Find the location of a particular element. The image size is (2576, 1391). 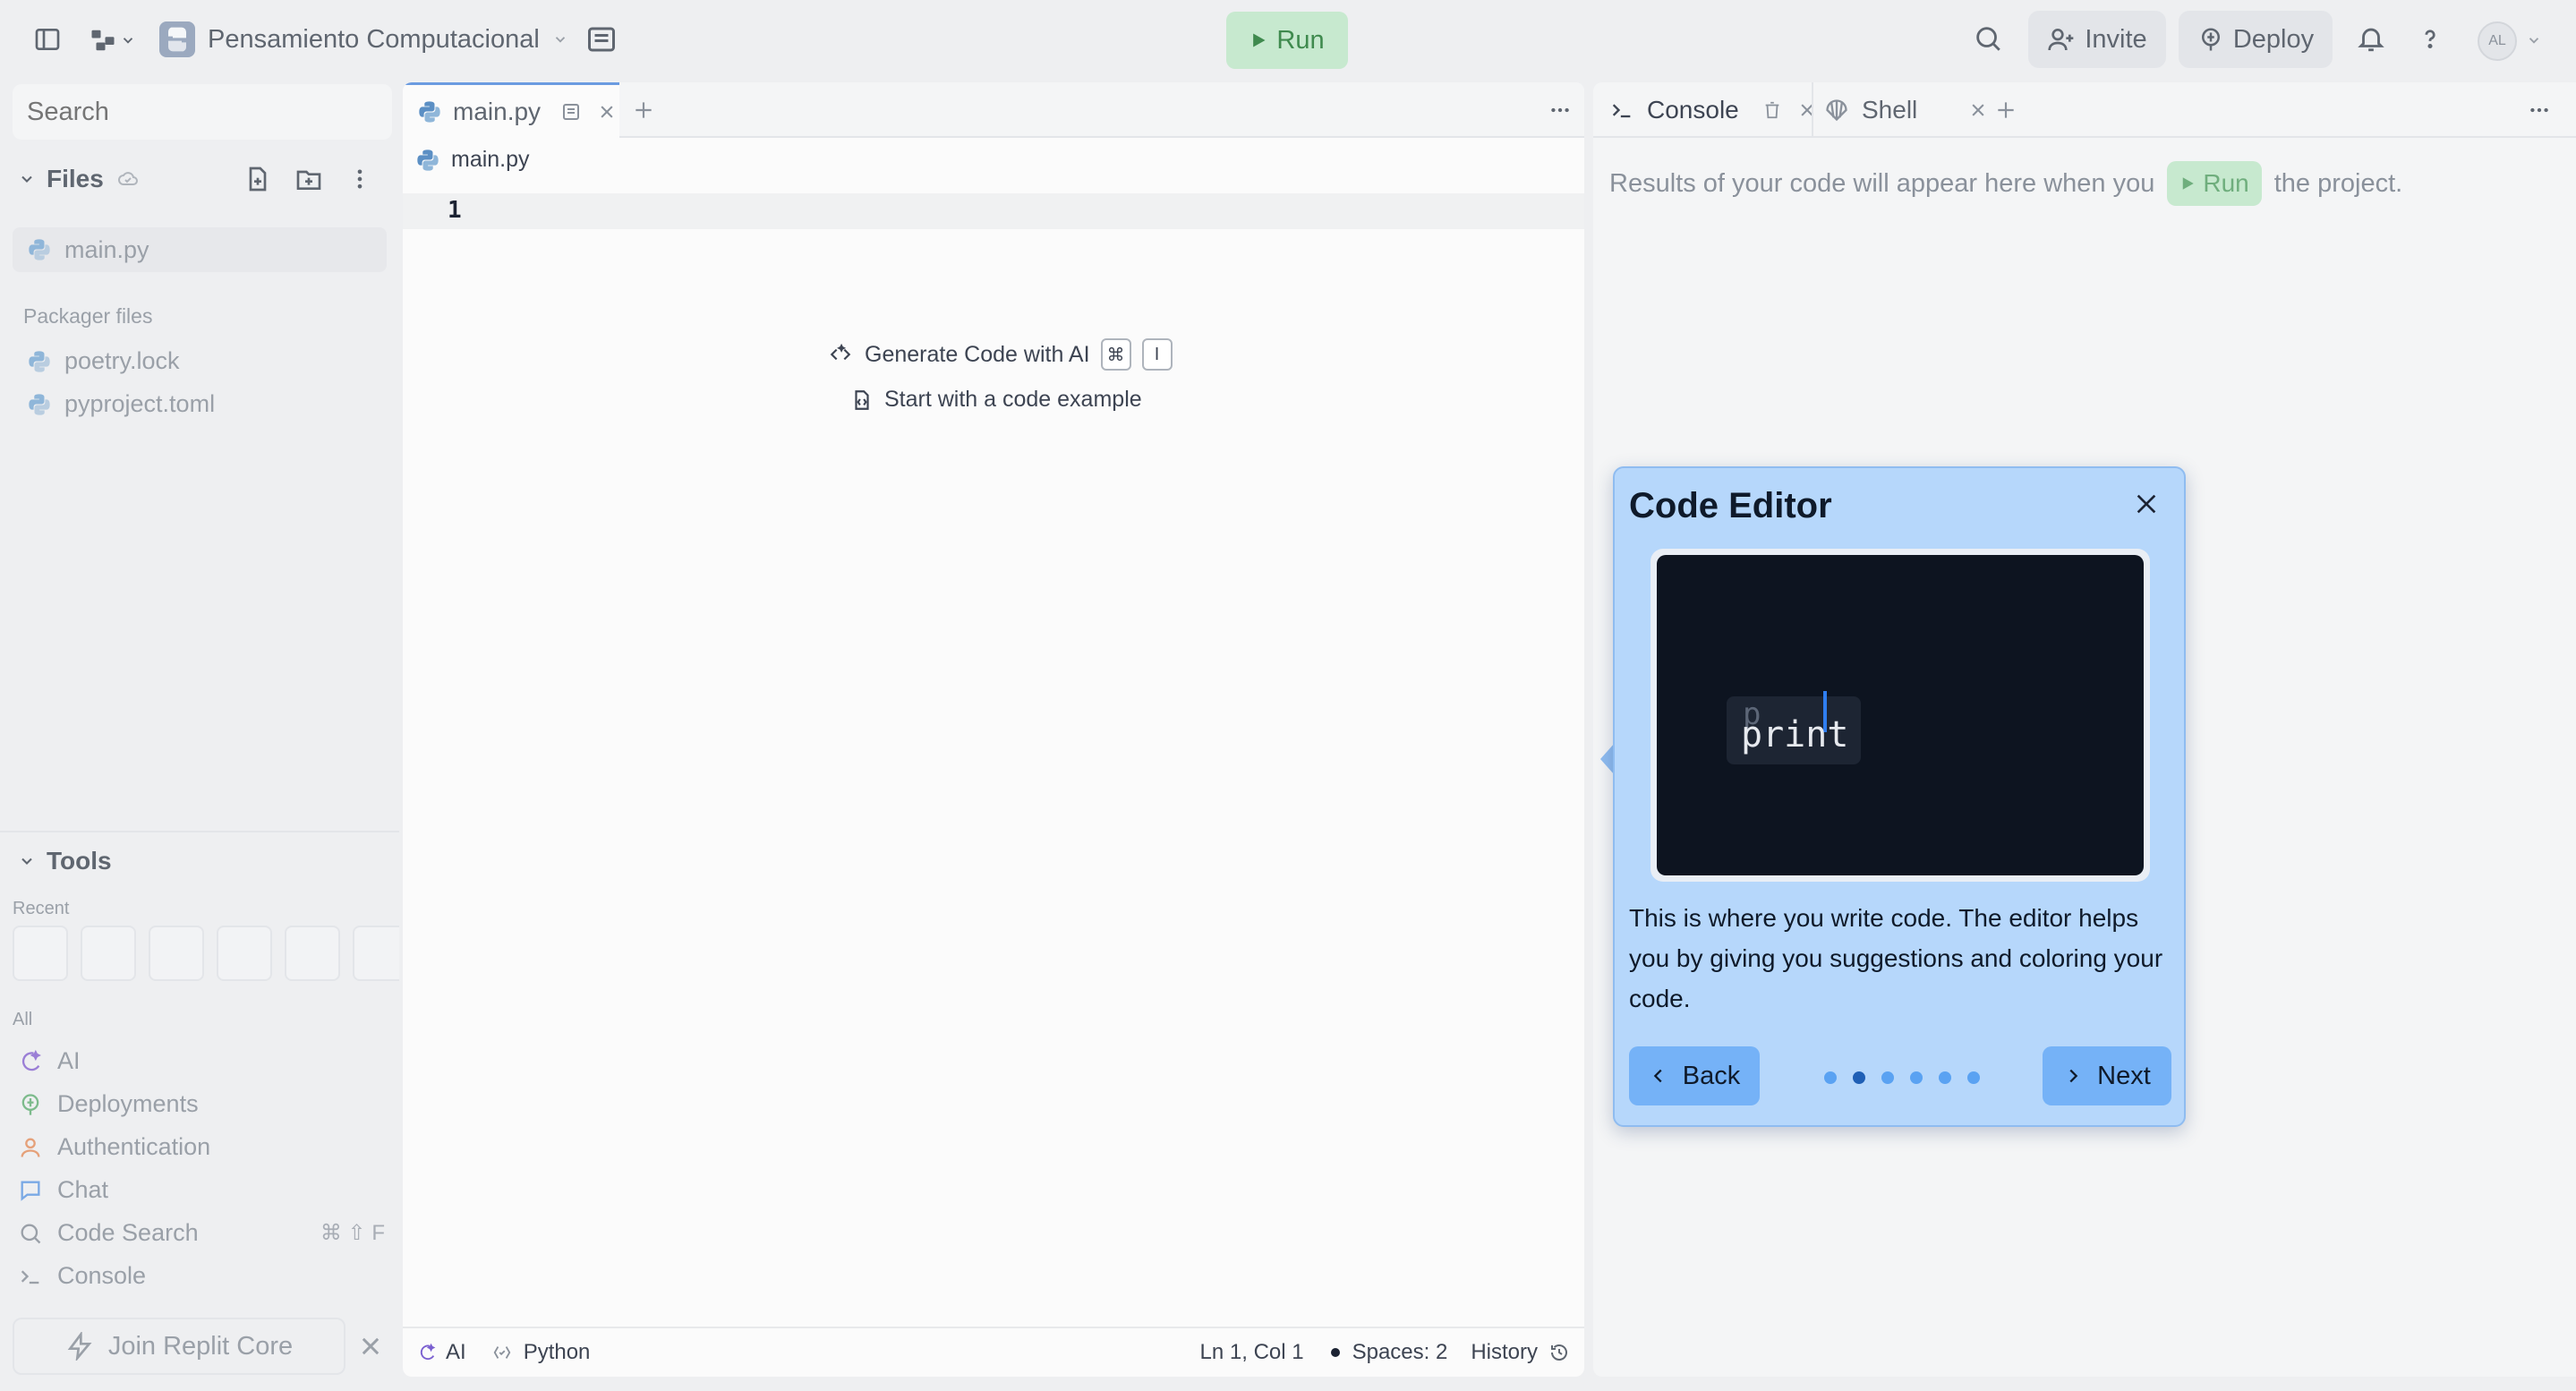

active-line is located at coordinates (993, 211).